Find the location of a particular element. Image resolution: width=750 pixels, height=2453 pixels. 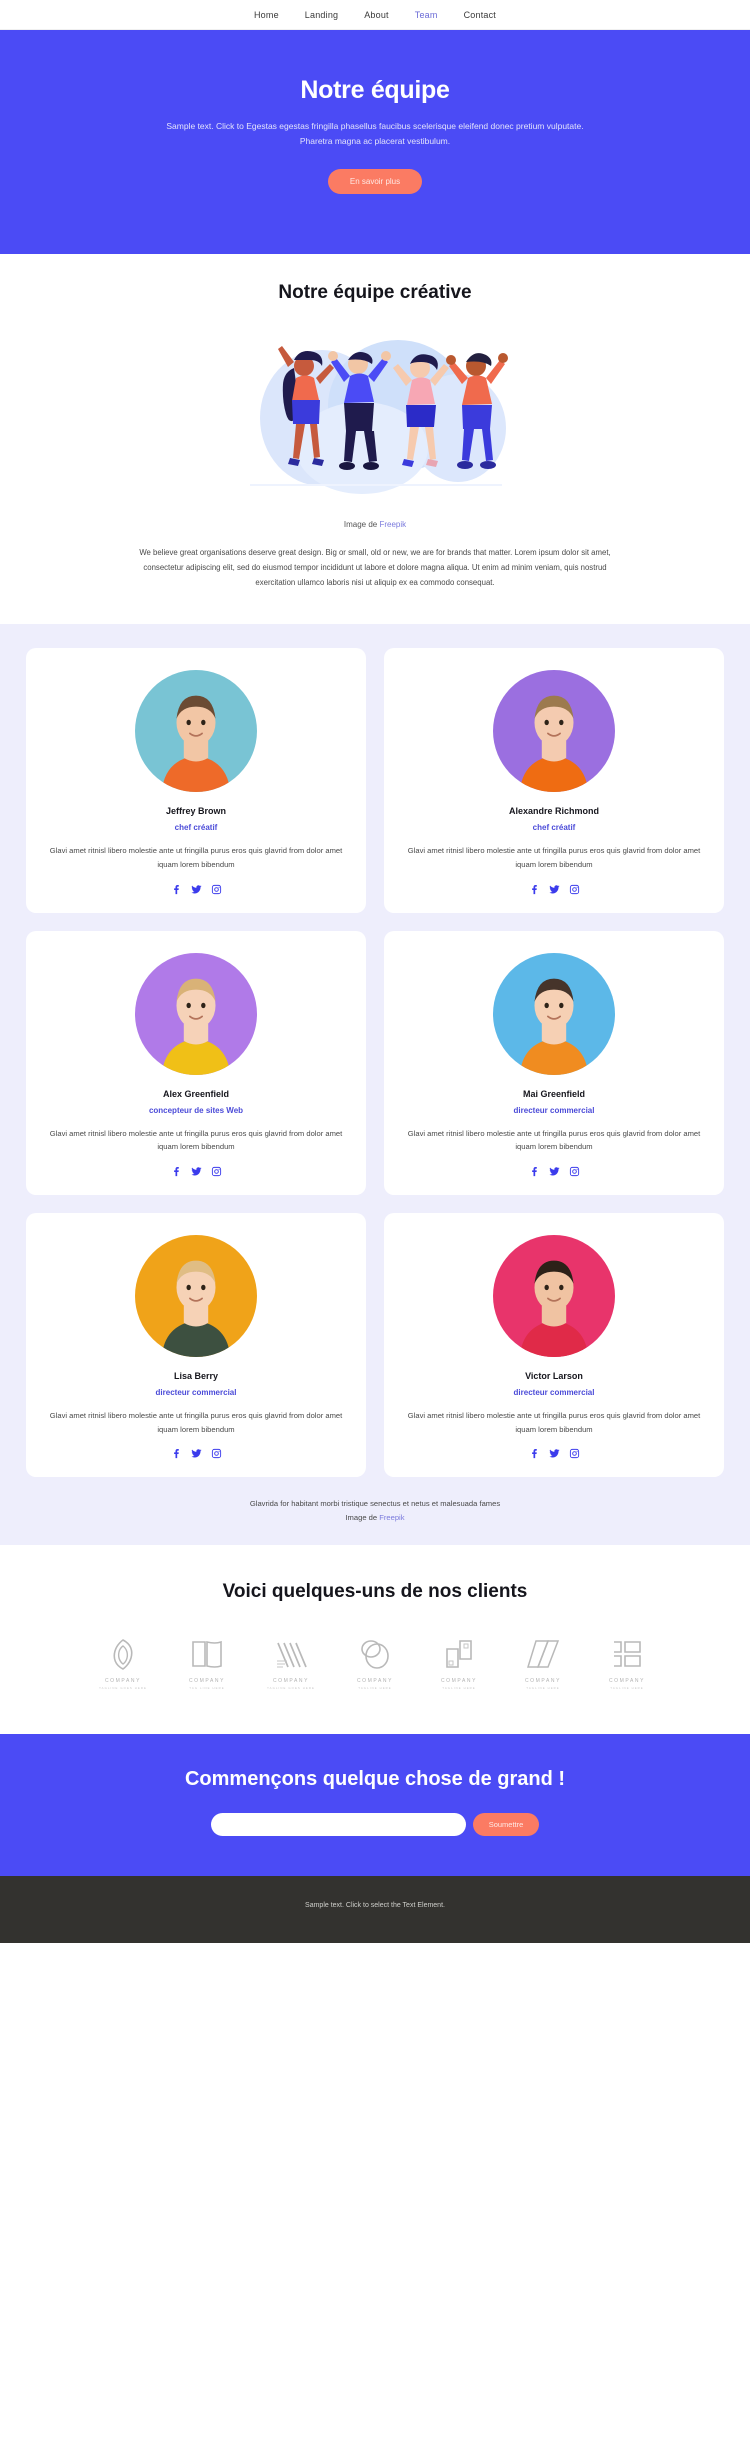

nav-item-landing: Landing is located at coordinates (321, 15).